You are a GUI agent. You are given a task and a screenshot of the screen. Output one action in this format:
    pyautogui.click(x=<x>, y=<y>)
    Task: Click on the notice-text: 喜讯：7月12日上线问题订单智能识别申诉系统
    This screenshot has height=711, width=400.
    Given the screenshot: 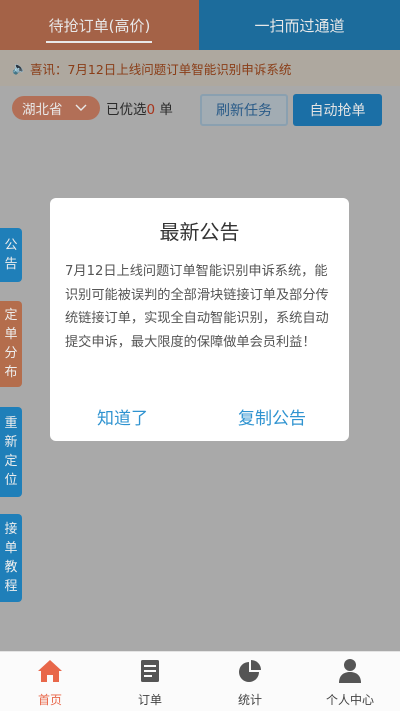 What is the action you would take?
    pyautogui.click(x=160, y=69)
    